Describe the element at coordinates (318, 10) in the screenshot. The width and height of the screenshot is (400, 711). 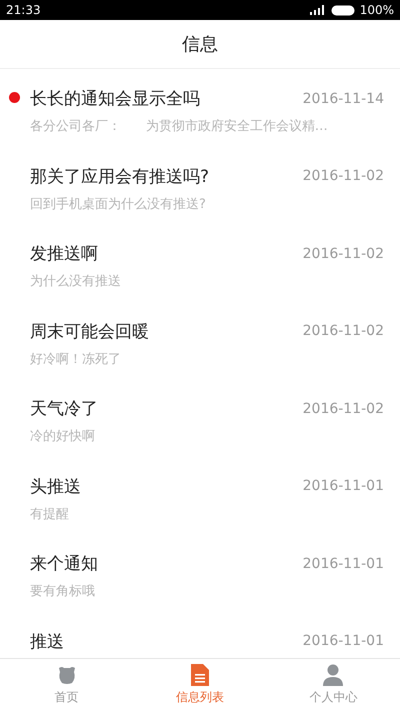
I see `signal-icon` at that location.